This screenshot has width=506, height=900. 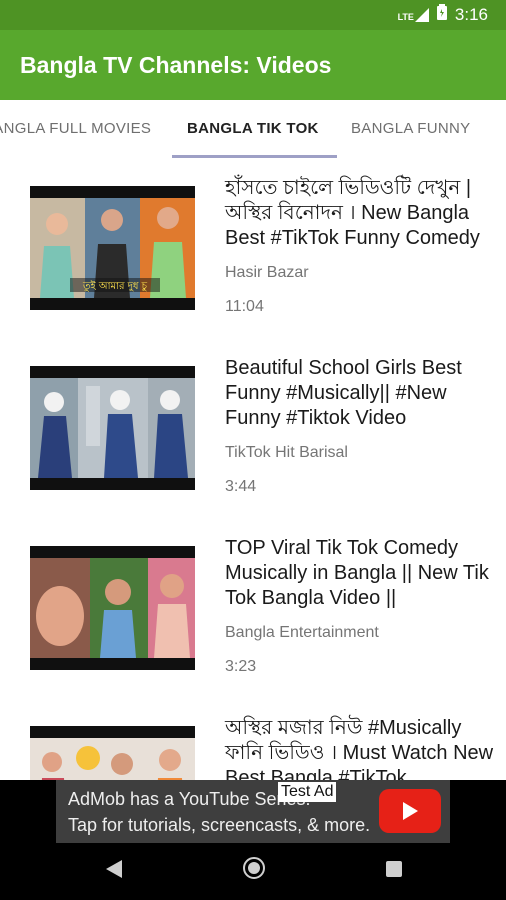 What do you see at coordinates (410, 128) in the screenshot?
I see `tab-bangla-funny: BANGLA FUNNY` at bounding box center [410, 128].